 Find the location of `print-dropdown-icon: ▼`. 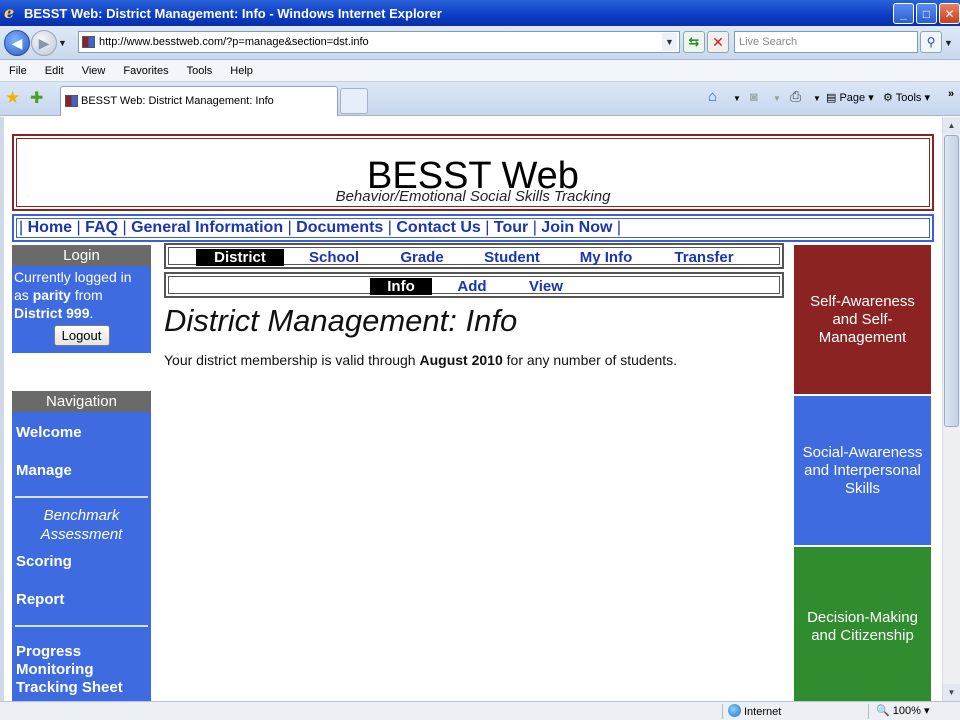

print-dropdown-icon: ▼ is located at coordinates (817, 98).